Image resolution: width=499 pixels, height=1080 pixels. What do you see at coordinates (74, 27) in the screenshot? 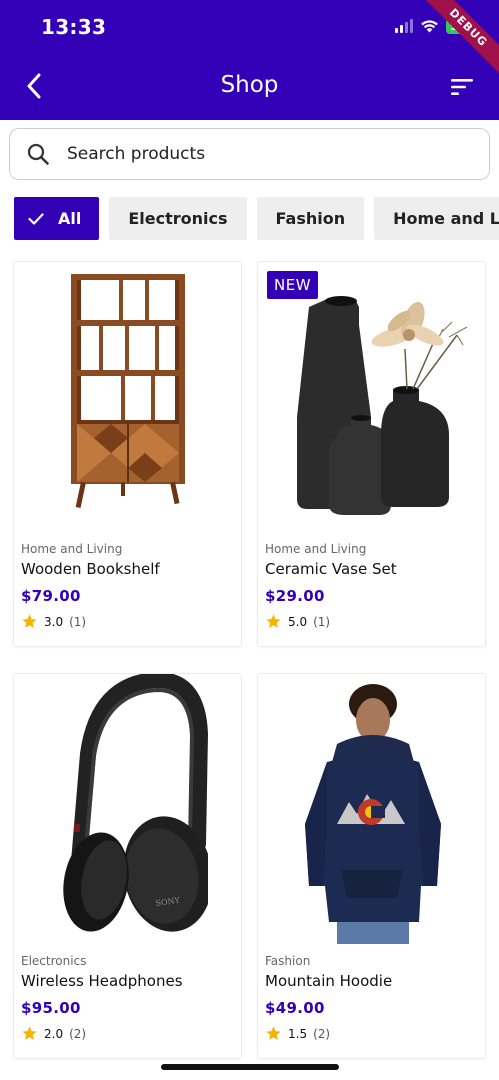
I see `status-time: 13:33` at bounding box center [74, 27].